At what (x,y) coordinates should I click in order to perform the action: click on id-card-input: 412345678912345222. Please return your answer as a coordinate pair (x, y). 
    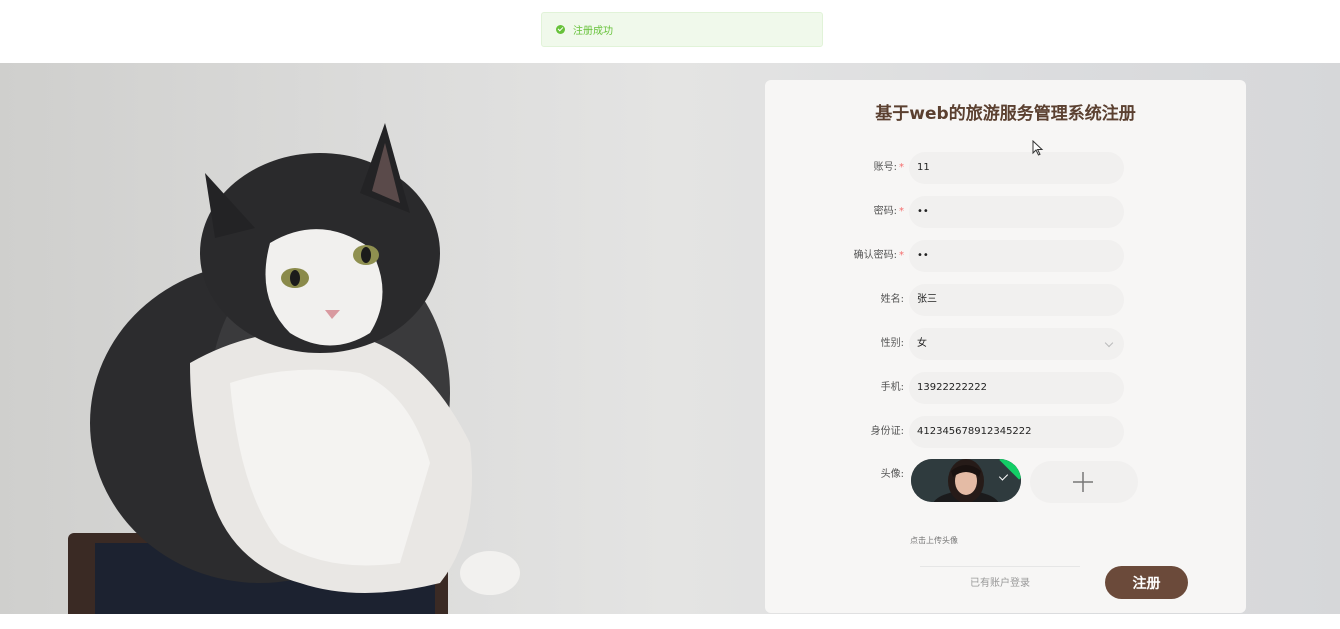
    Looking at the image, I should click on (1016, 432).